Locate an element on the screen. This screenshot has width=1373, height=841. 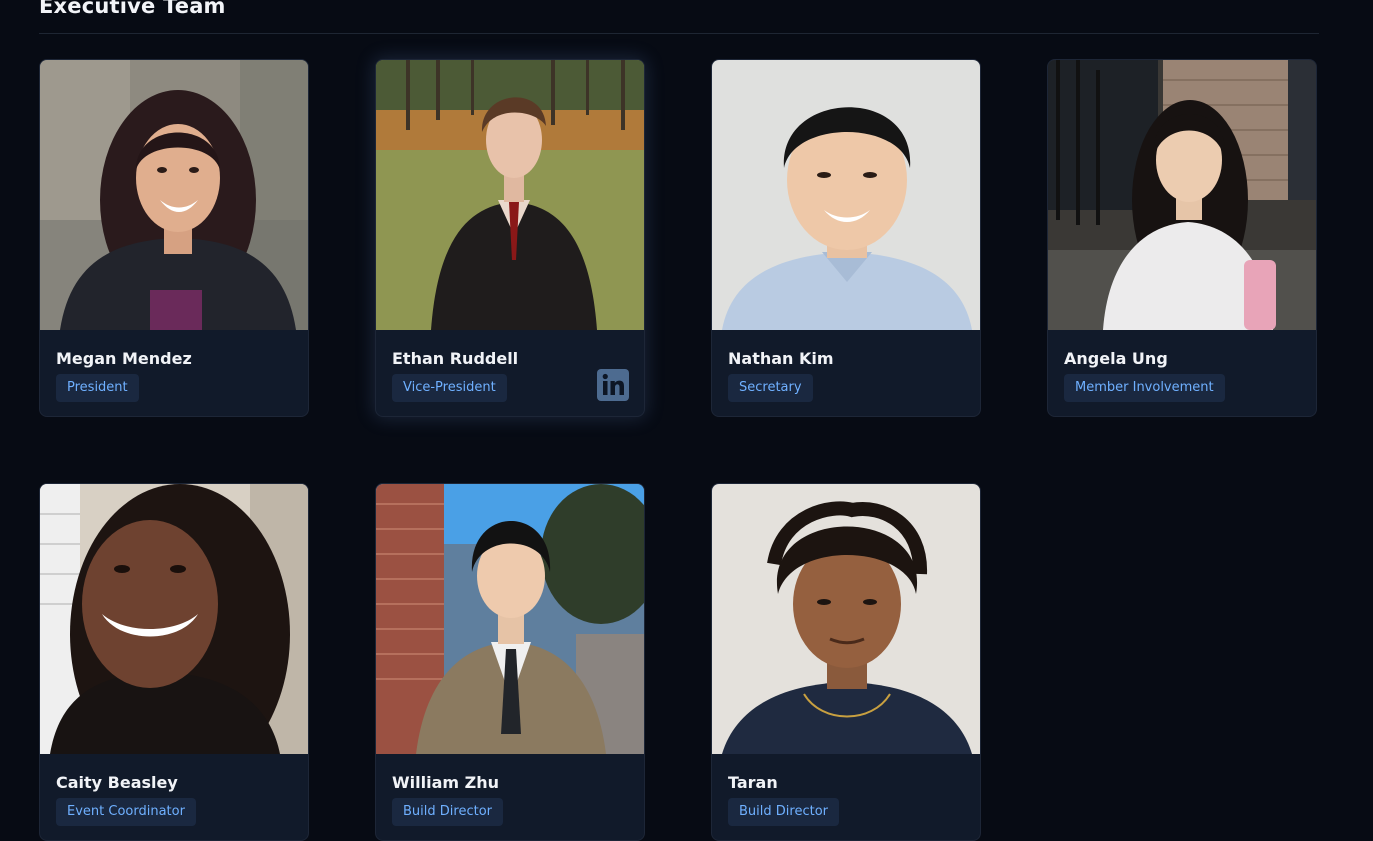
member-card-caity-beasley: Caity Beasley Event Coordinator is located at coordinates (174, 662).